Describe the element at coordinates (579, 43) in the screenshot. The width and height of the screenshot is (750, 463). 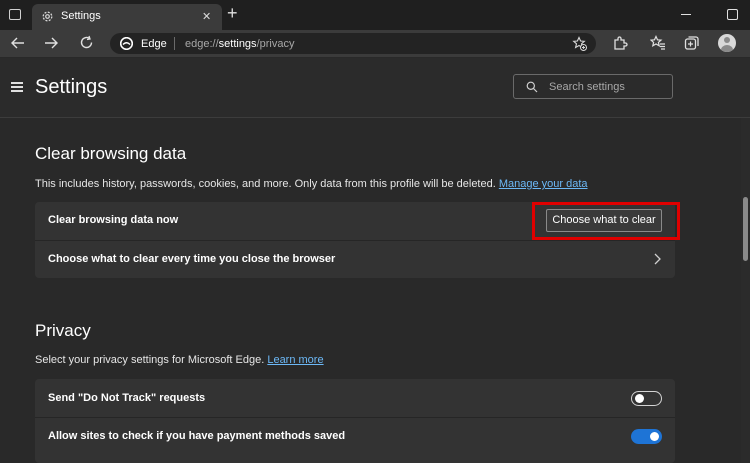
I see `favorite-star-add-icon` at that location.